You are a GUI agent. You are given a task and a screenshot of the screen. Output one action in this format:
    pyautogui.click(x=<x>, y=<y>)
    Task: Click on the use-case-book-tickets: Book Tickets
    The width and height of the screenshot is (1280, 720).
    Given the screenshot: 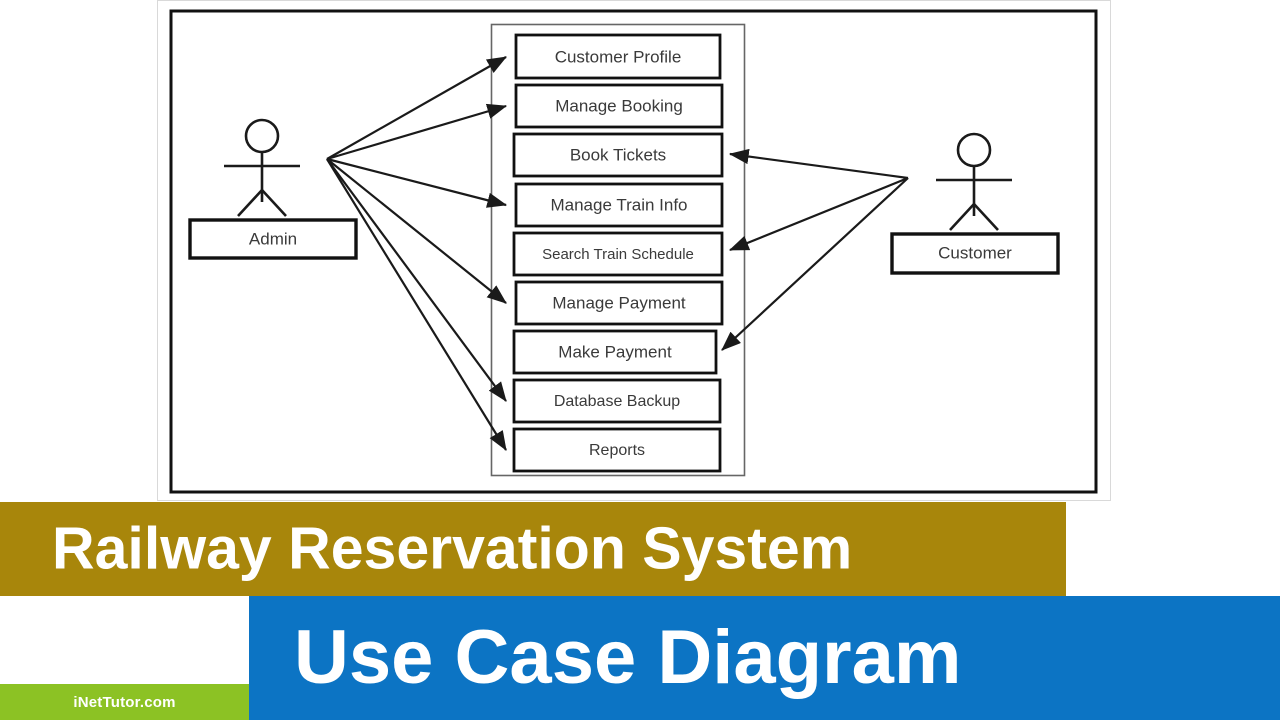 What is the action you would take?
    pyautogui.click(x=618, y=155)
    